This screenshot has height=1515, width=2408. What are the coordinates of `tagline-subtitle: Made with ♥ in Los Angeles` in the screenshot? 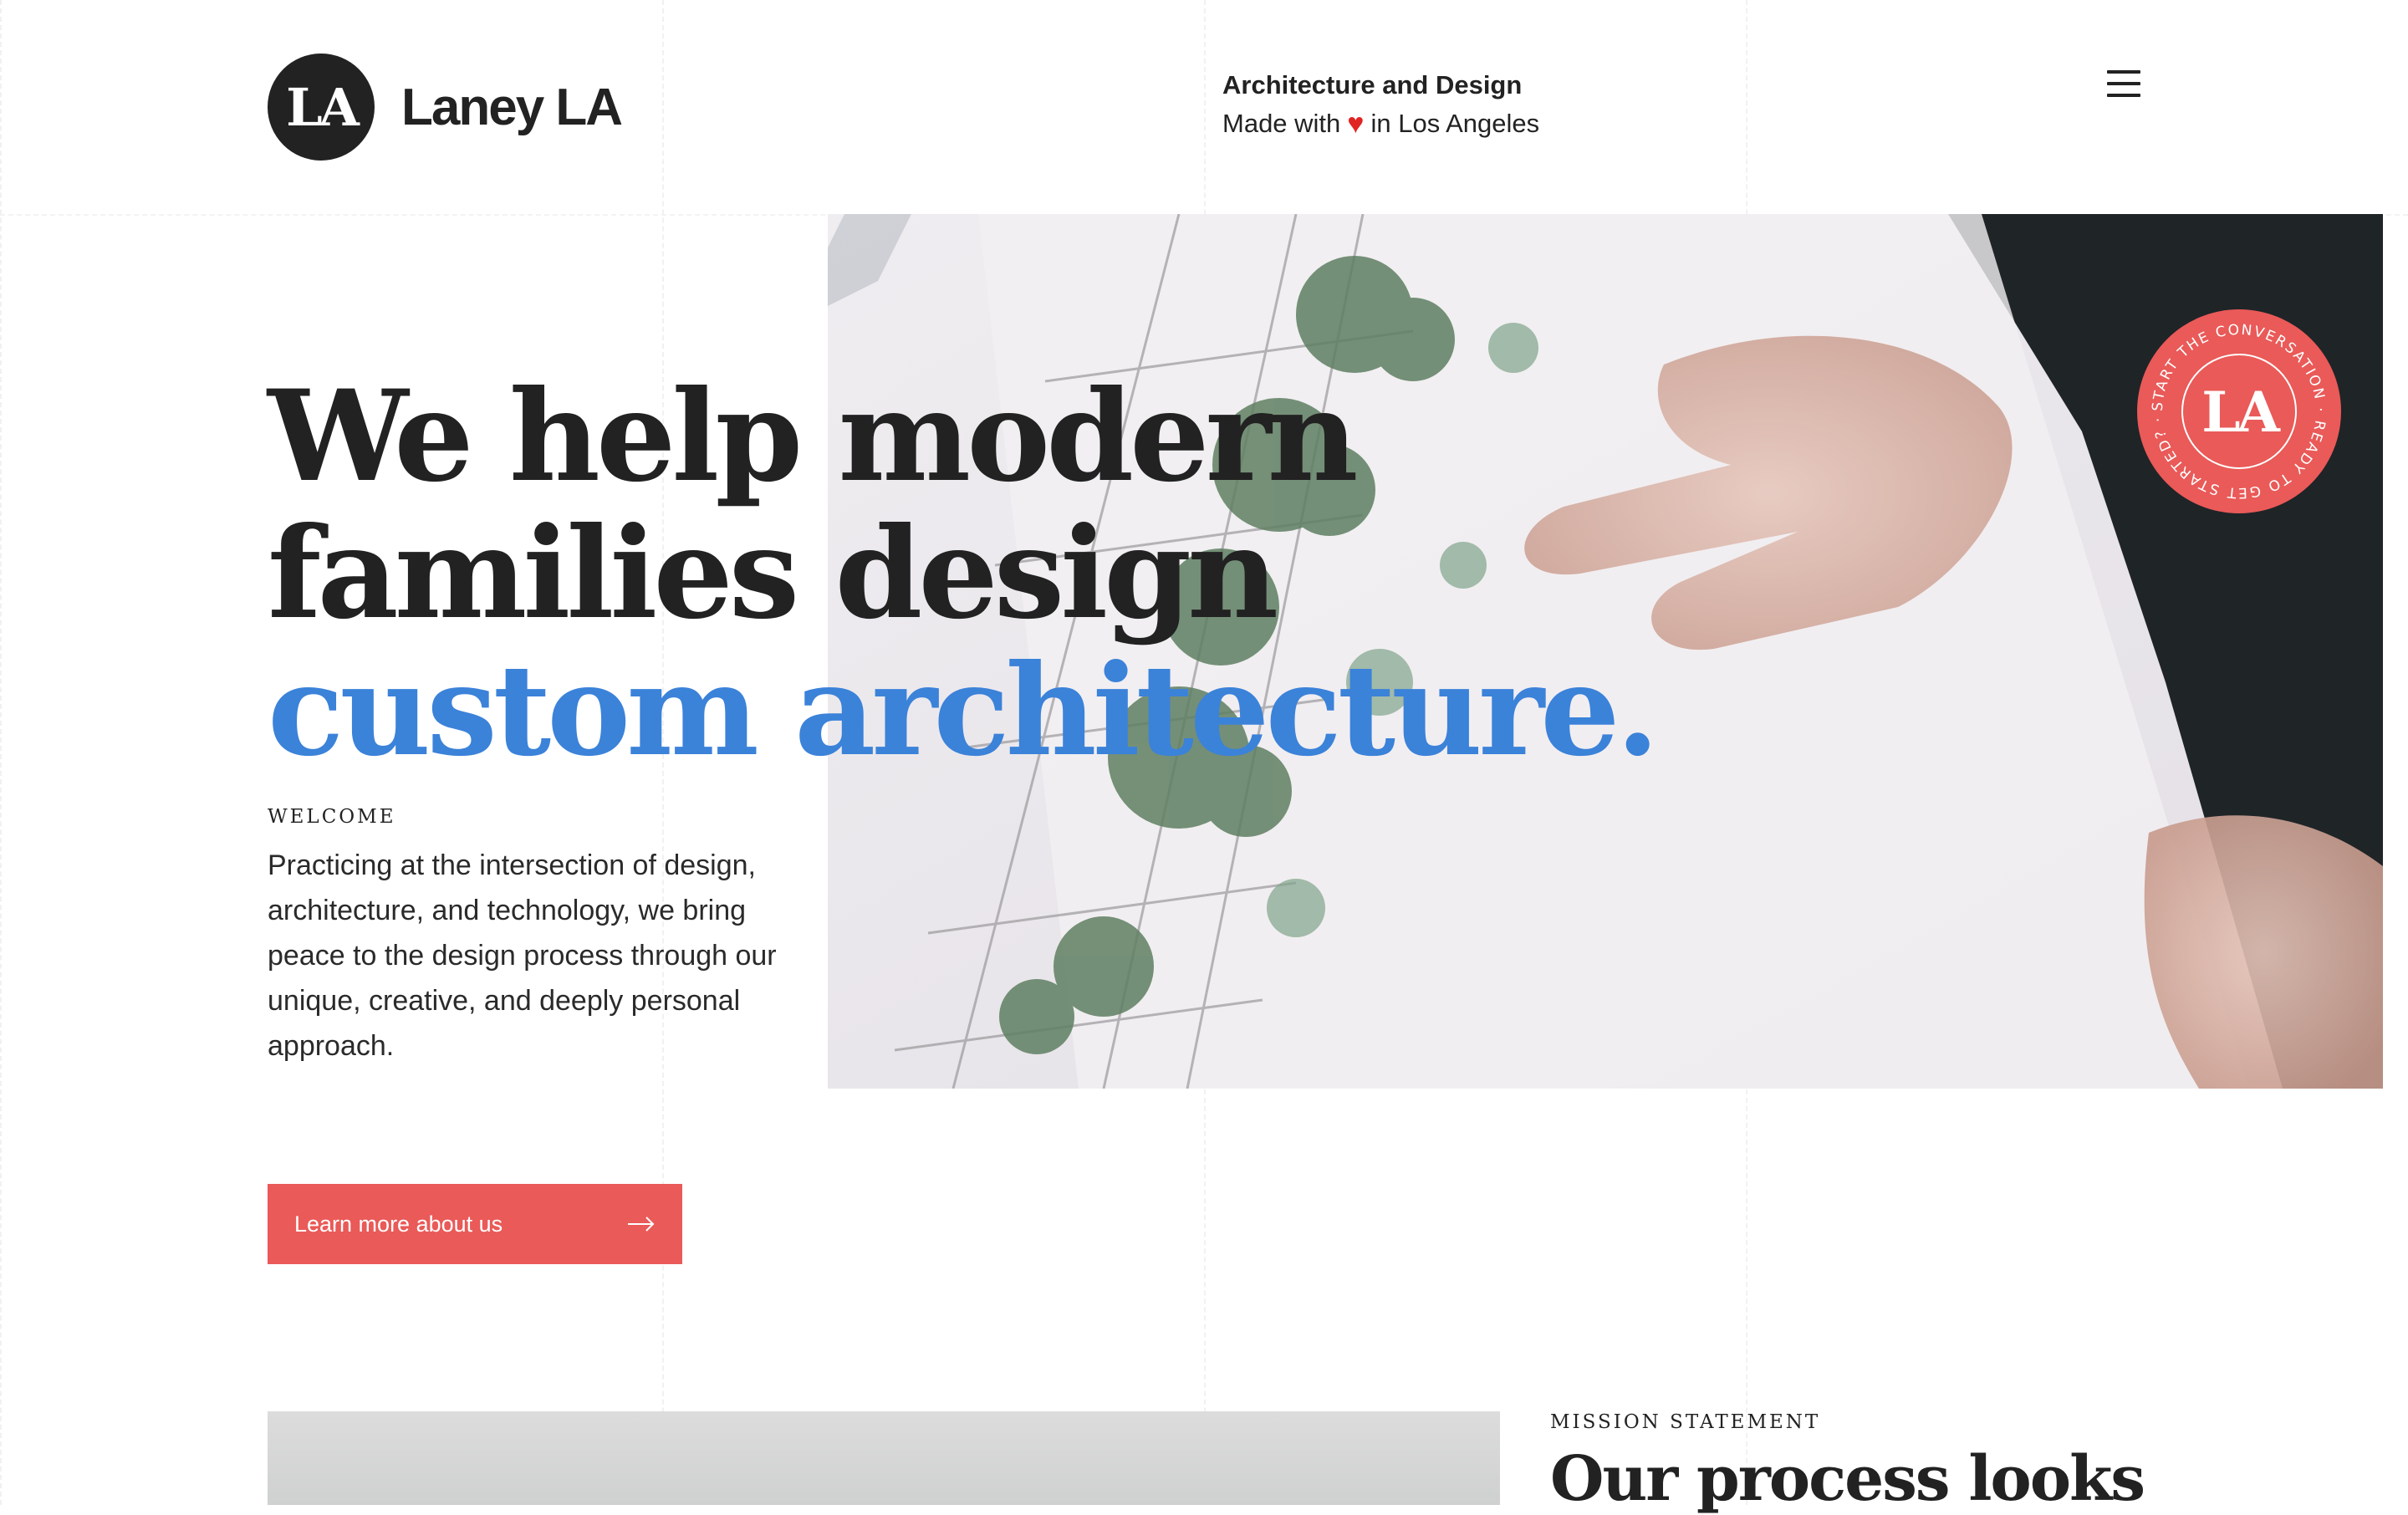 It's located at (1380, 124).